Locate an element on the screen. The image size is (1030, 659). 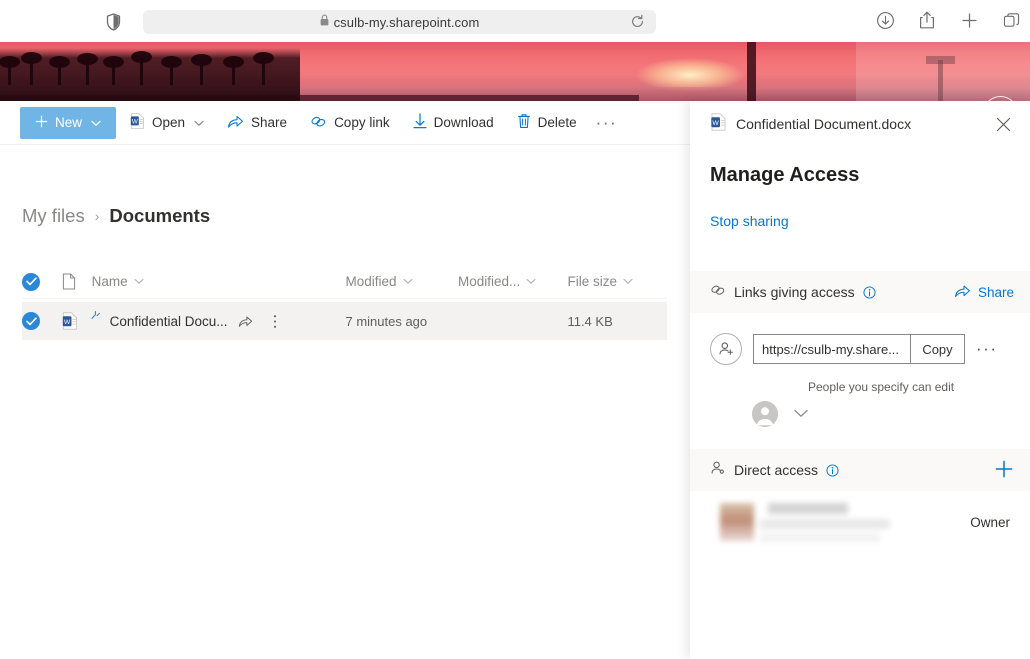
browser-toolbar: csulb-my.sharepoint.com is located at coordinates (515, 21).